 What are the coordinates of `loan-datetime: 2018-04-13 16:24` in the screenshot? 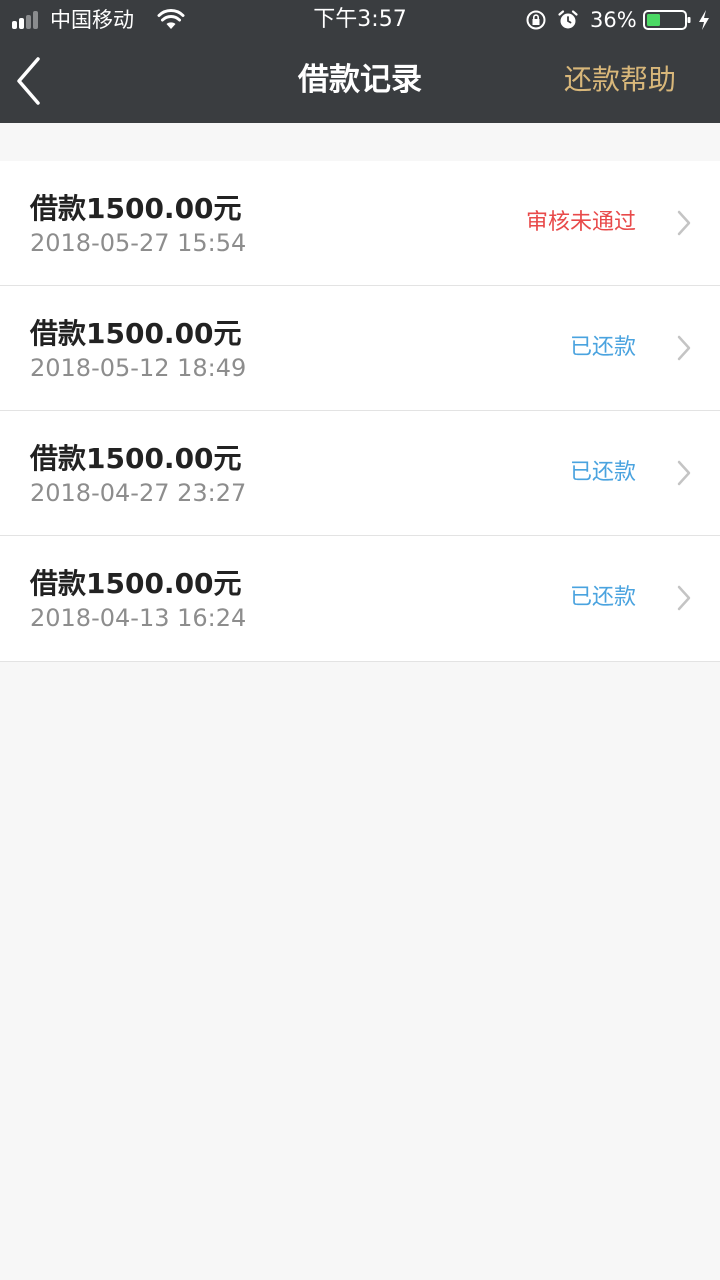 It's located at (138, 618).